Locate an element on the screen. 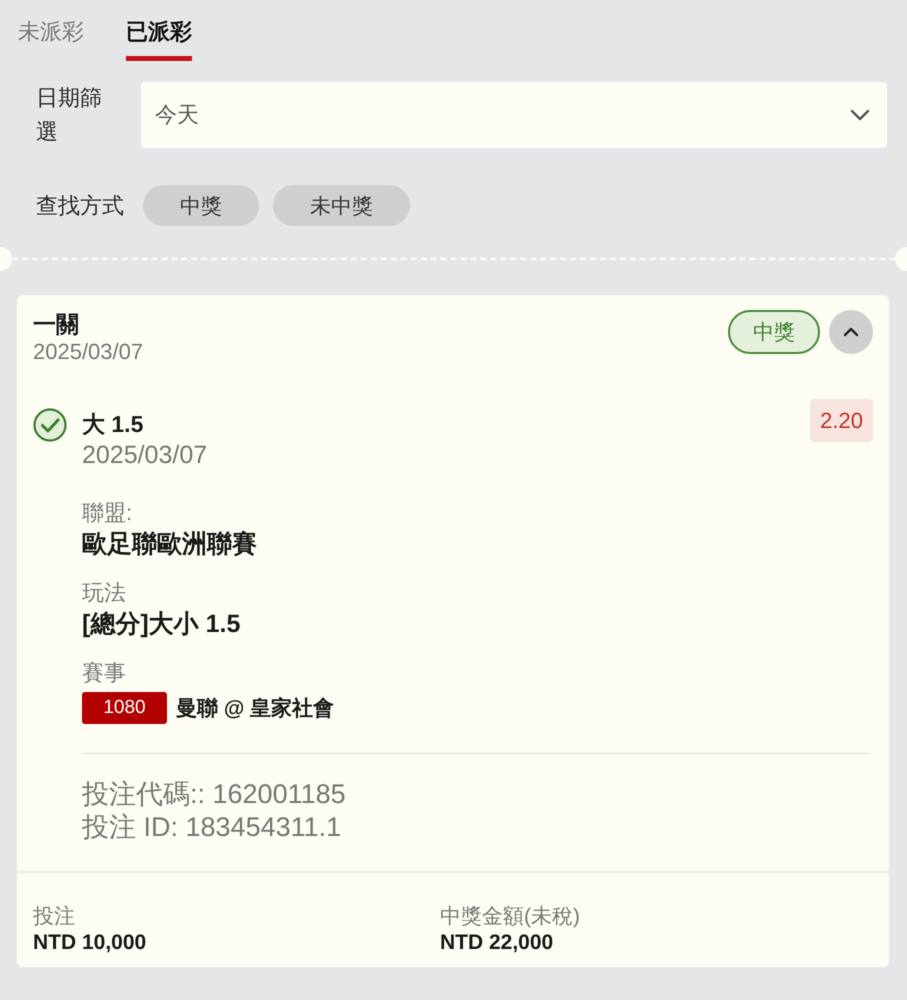  market-name: [總分]大小 1.5 is located at coordinates (162, 624).